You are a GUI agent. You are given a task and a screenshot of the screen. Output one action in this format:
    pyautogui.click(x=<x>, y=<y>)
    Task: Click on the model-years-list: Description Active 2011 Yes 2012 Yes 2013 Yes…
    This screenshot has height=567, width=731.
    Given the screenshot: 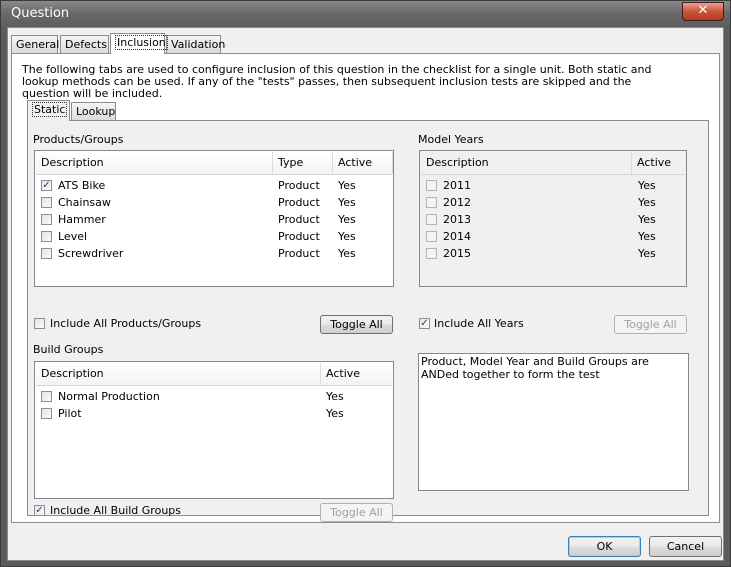 What is the action you would take?
    pyautogui.click(x=553, y=218)
    